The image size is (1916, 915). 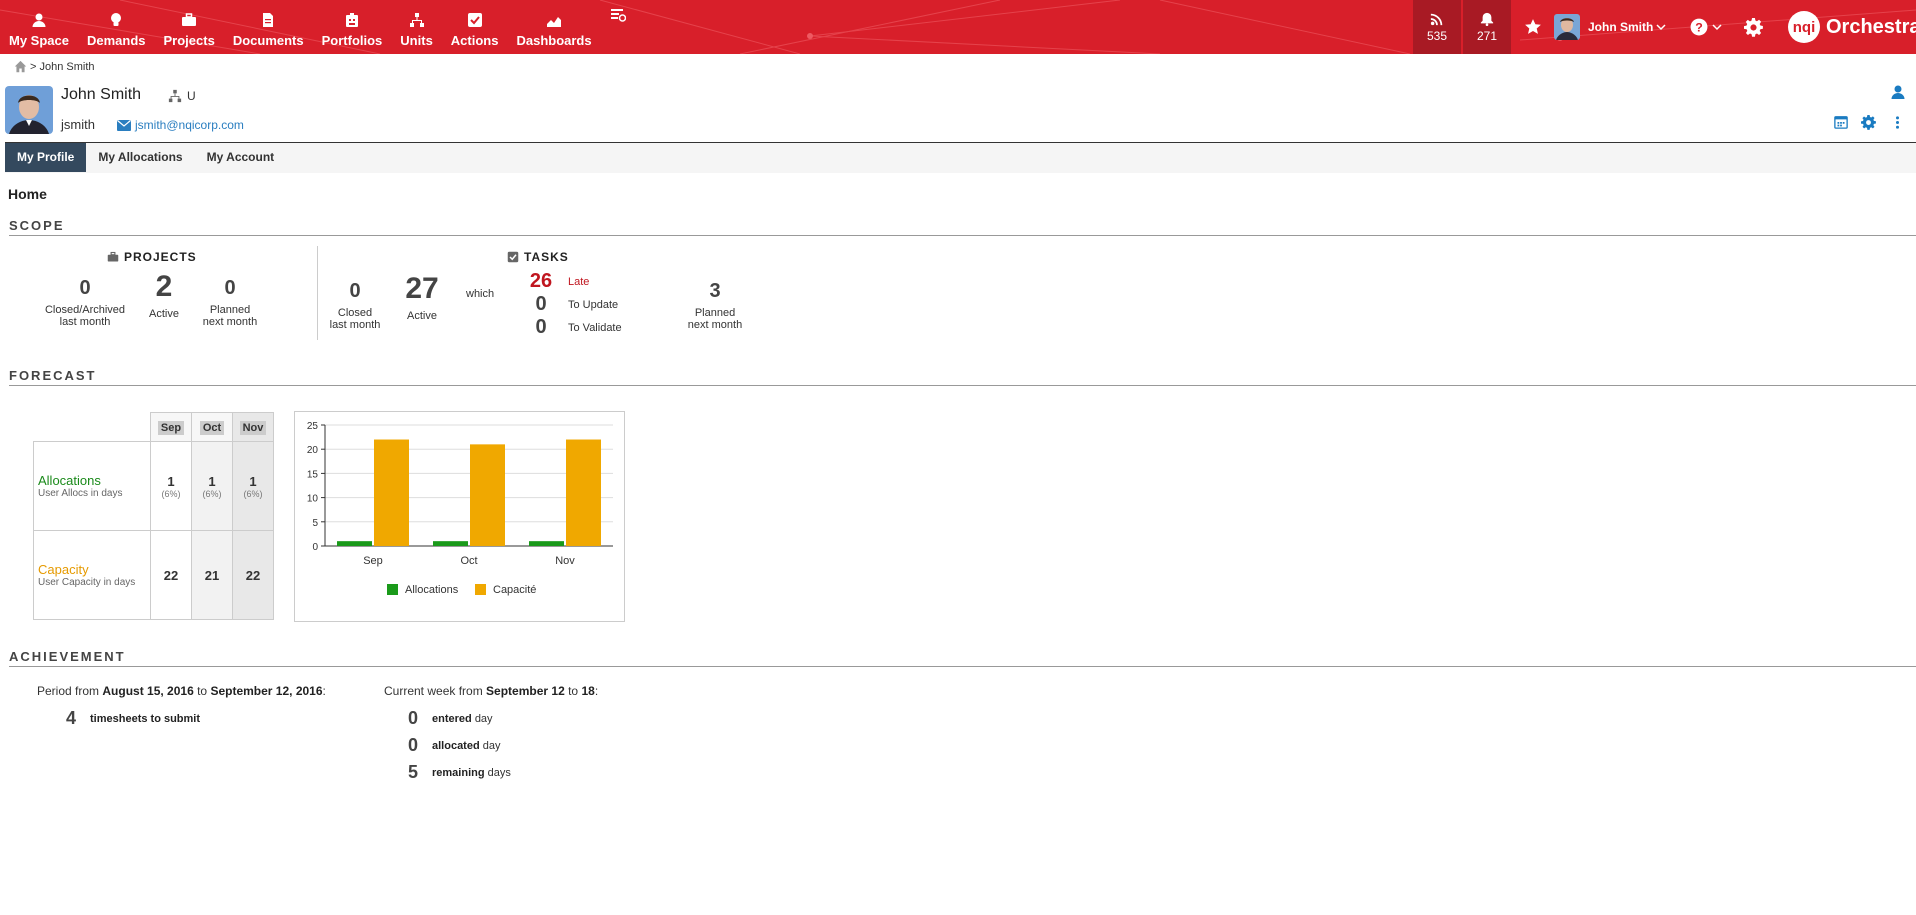 I want to click on period-to: to, so click(x=202, y=691).